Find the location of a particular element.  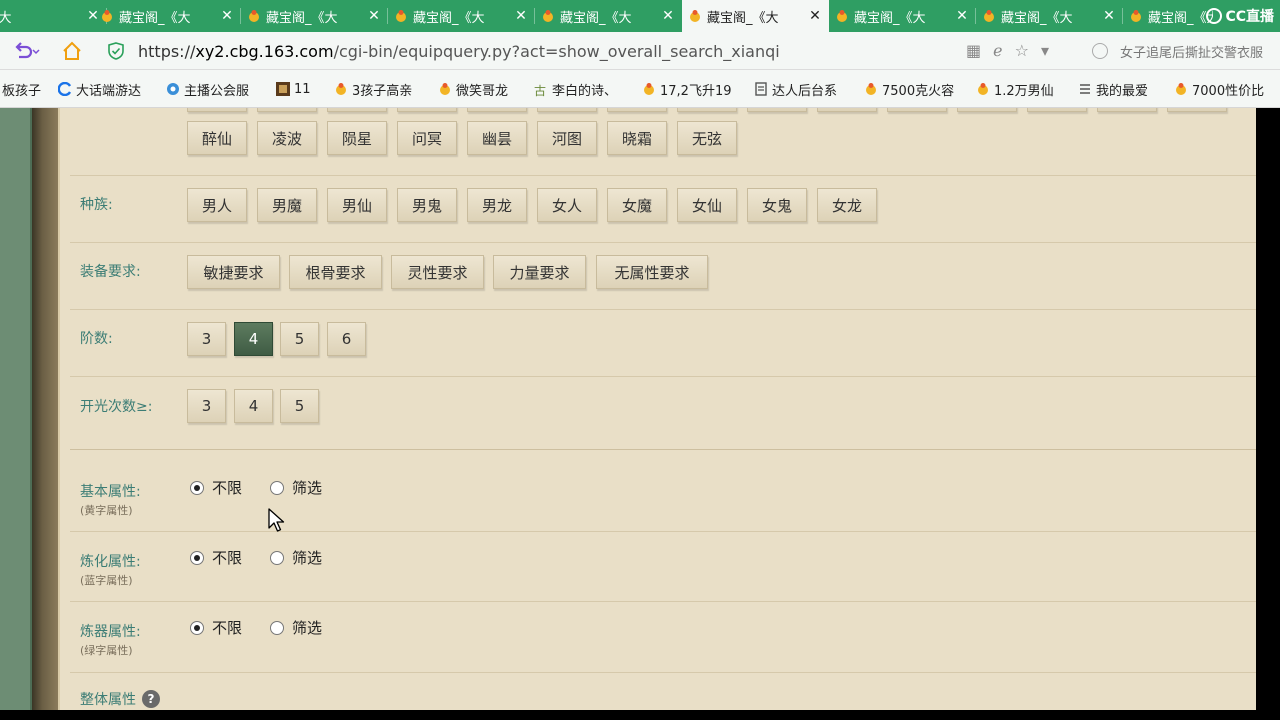

poem-favicon-icon: 古 is located at coordinates (540, 91).